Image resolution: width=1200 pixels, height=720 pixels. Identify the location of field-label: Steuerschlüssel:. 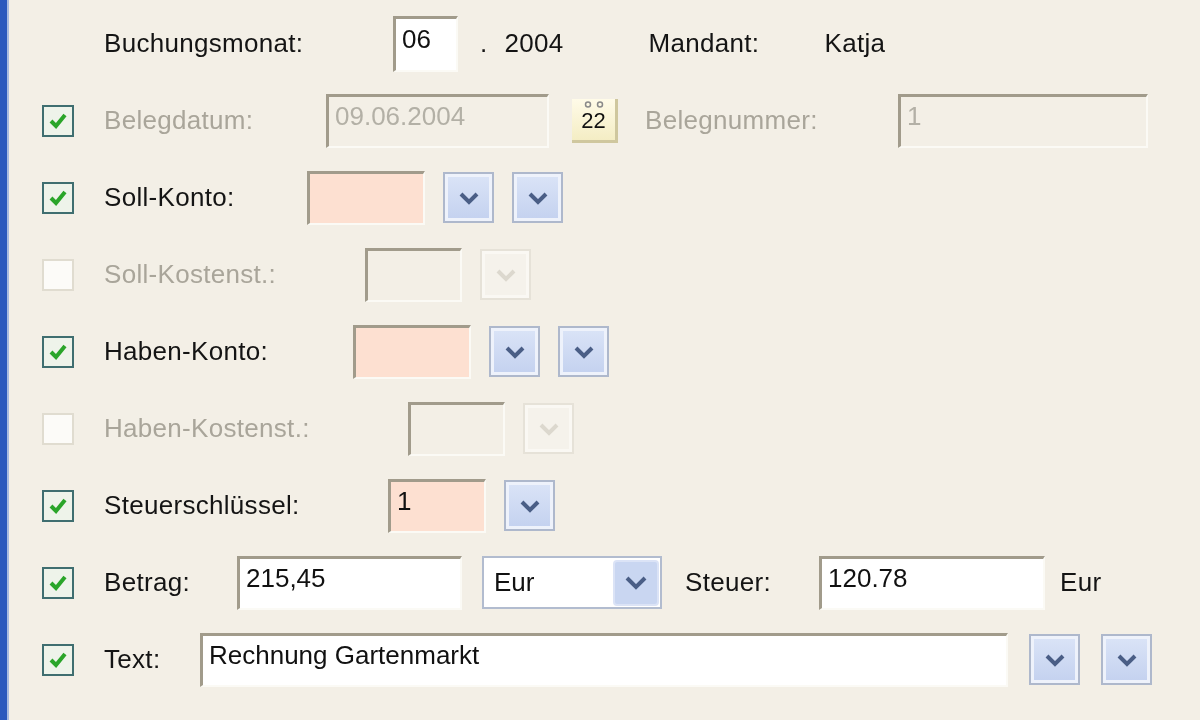
(202, 505).